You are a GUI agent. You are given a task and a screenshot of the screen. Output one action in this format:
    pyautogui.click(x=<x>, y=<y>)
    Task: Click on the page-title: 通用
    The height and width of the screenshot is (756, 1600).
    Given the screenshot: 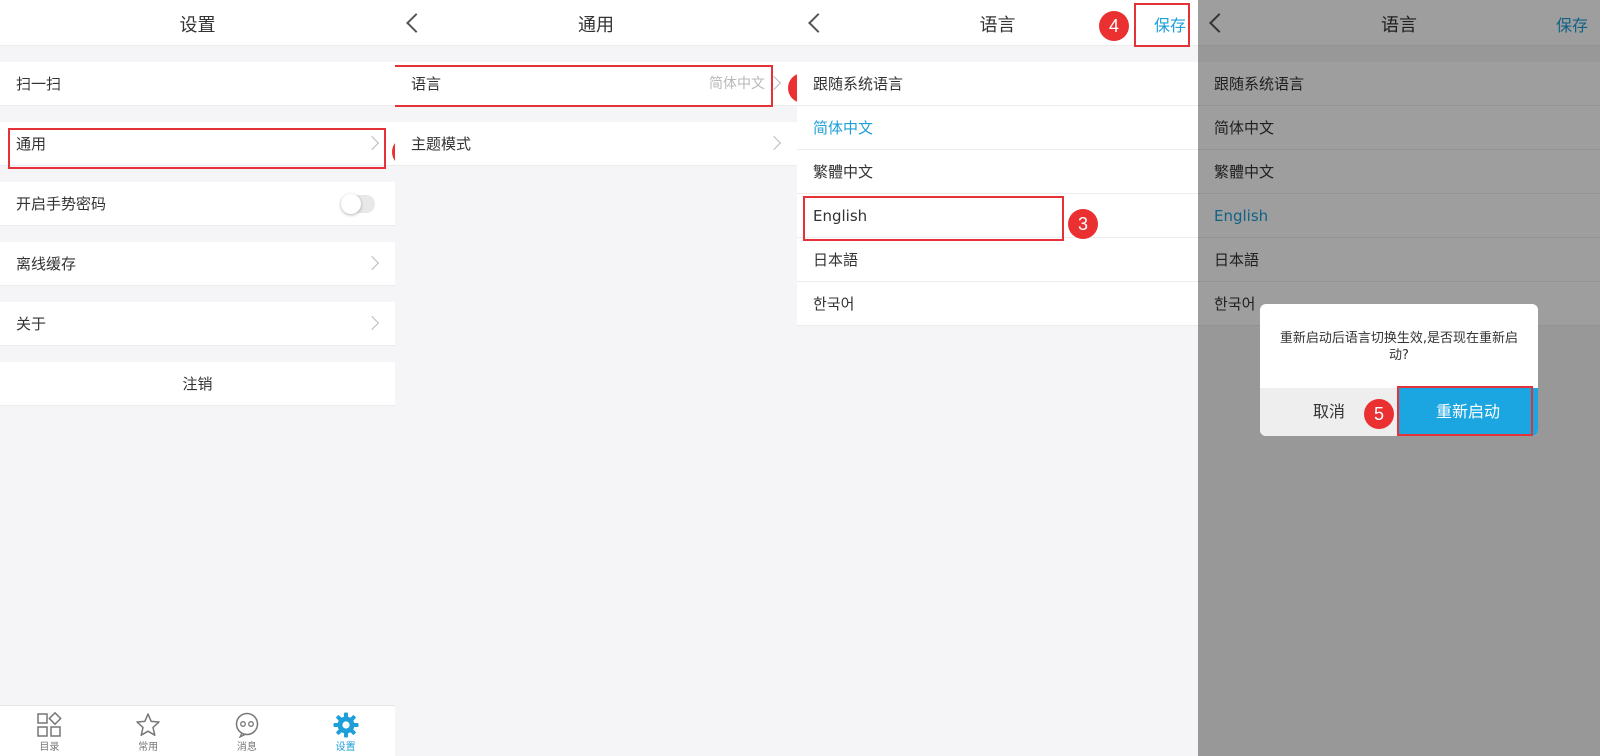 What is the action you would take?
    pyautogui.click(x=596, y=25)
    